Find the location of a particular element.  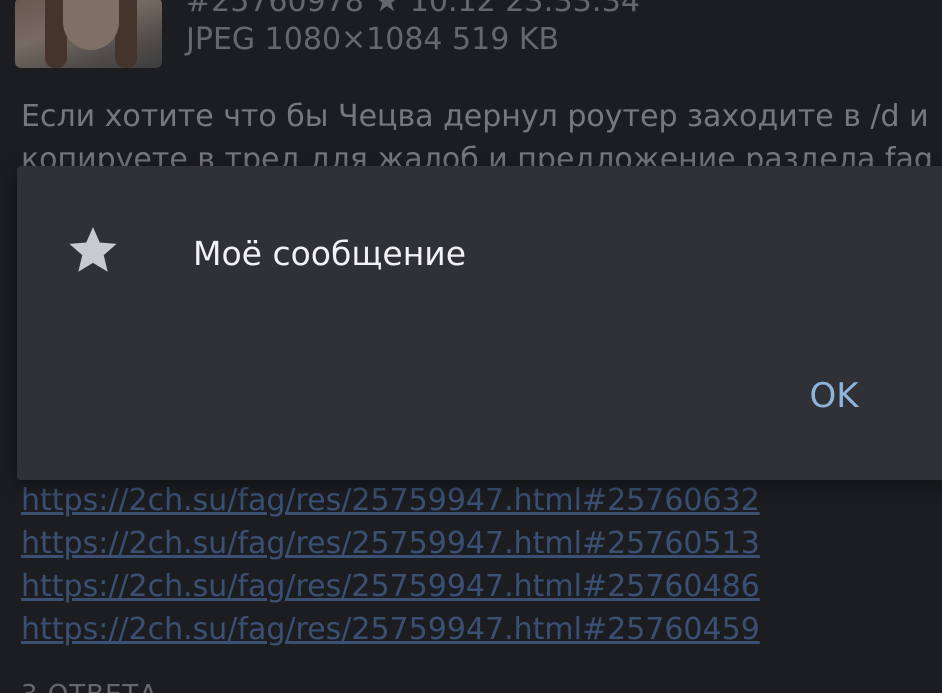

post-image-thumbnail is located at coordinates (88, 34).